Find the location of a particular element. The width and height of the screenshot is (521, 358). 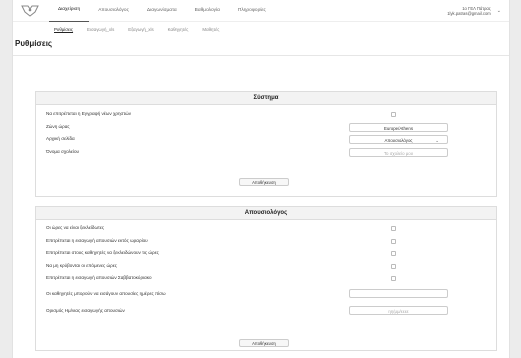

caret-down-icon: ⌄ is located at coordinates (499, 11).